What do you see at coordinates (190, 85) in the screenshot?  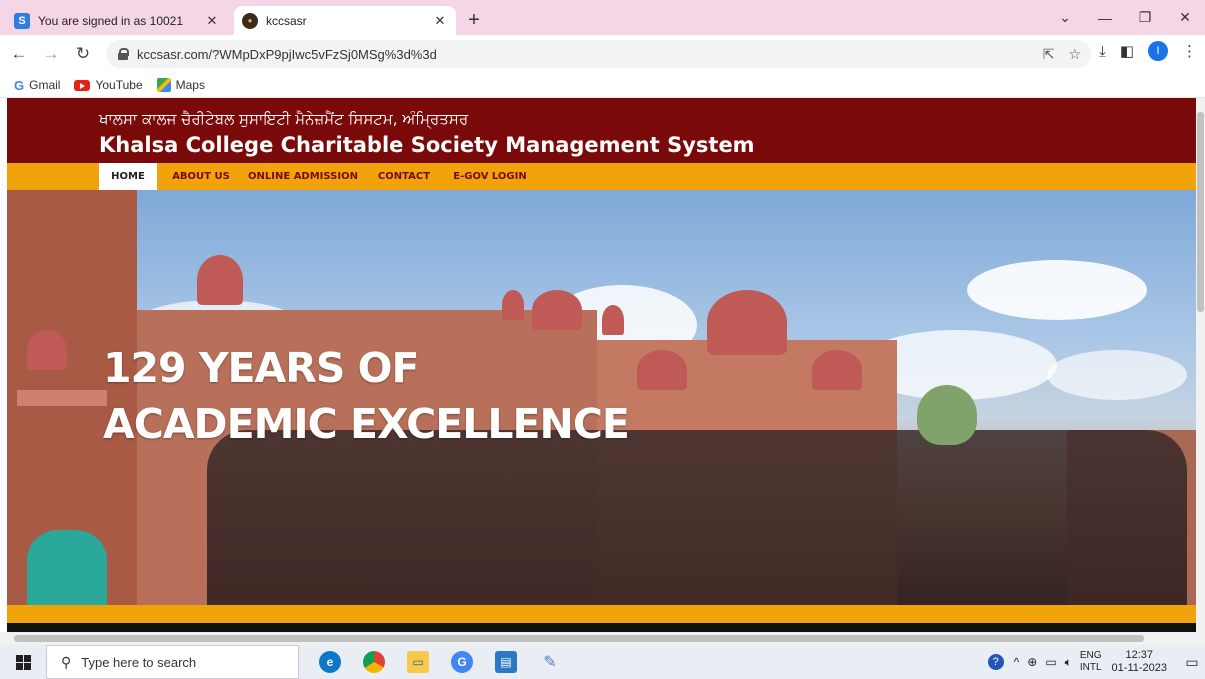 I see `bookmark-label: Maps` at bounding box center [190, 85].